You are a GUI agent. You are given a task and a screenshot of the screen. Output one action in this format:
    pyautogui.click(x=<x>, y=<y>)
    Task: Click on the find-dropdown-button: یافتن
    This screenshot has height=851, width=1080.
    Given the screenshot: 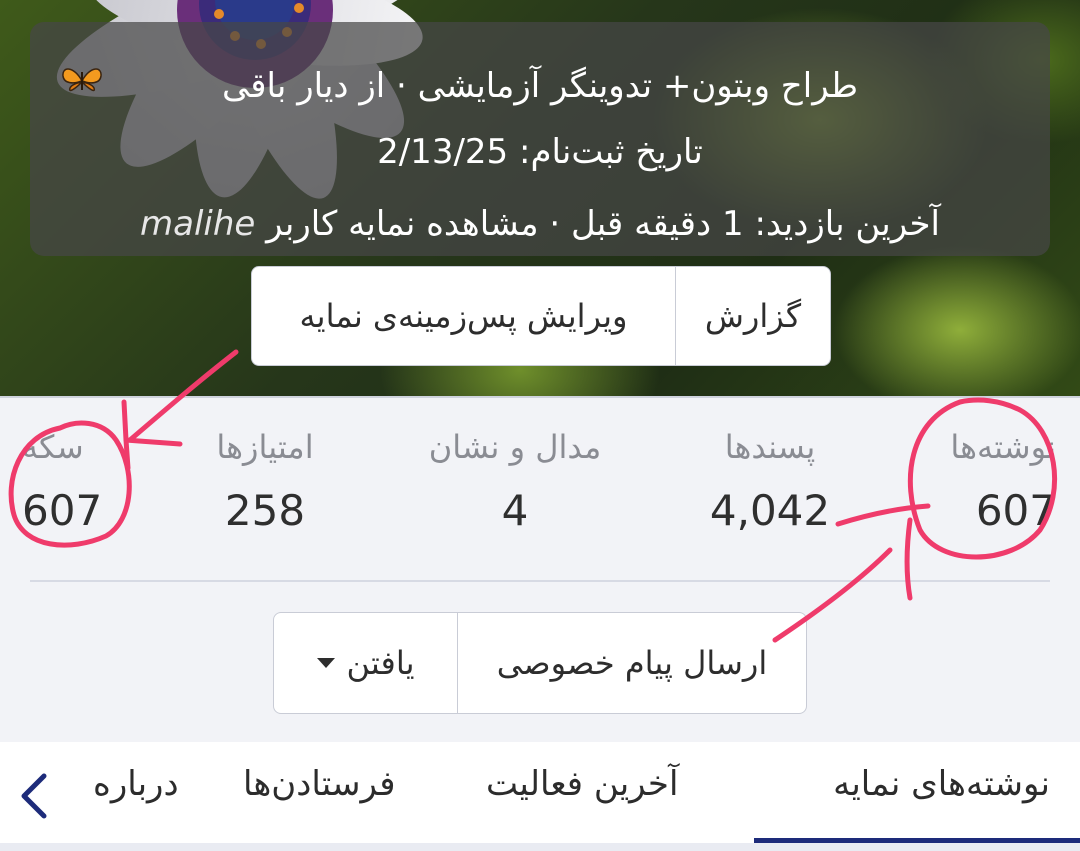 What is the action you would take?
    pyautogui.click(x=365, y=663)
    